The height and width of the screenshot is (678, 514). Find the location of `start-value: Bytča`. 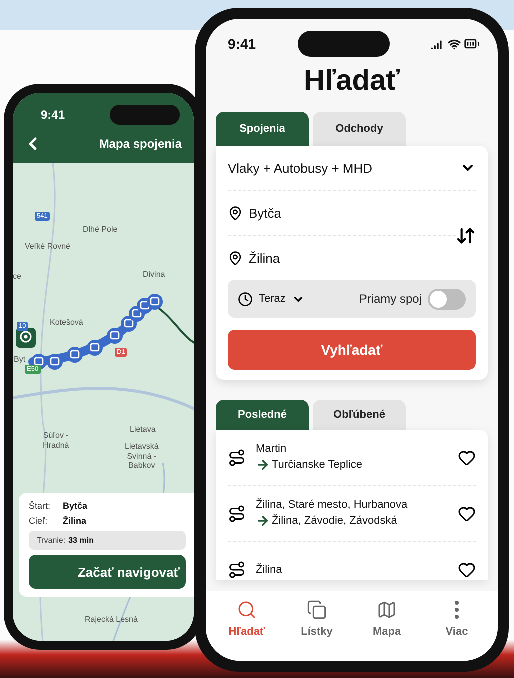

start-value: Bytča is located at coordinates (75, 506).